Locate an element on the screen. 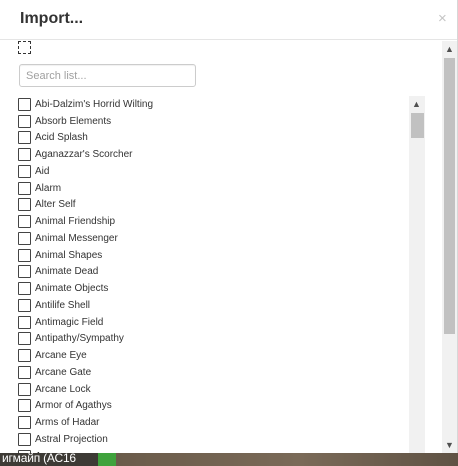 This screenshot has width=458, height=466. list-item: Astral Projection is located at coordinates (213, 439).